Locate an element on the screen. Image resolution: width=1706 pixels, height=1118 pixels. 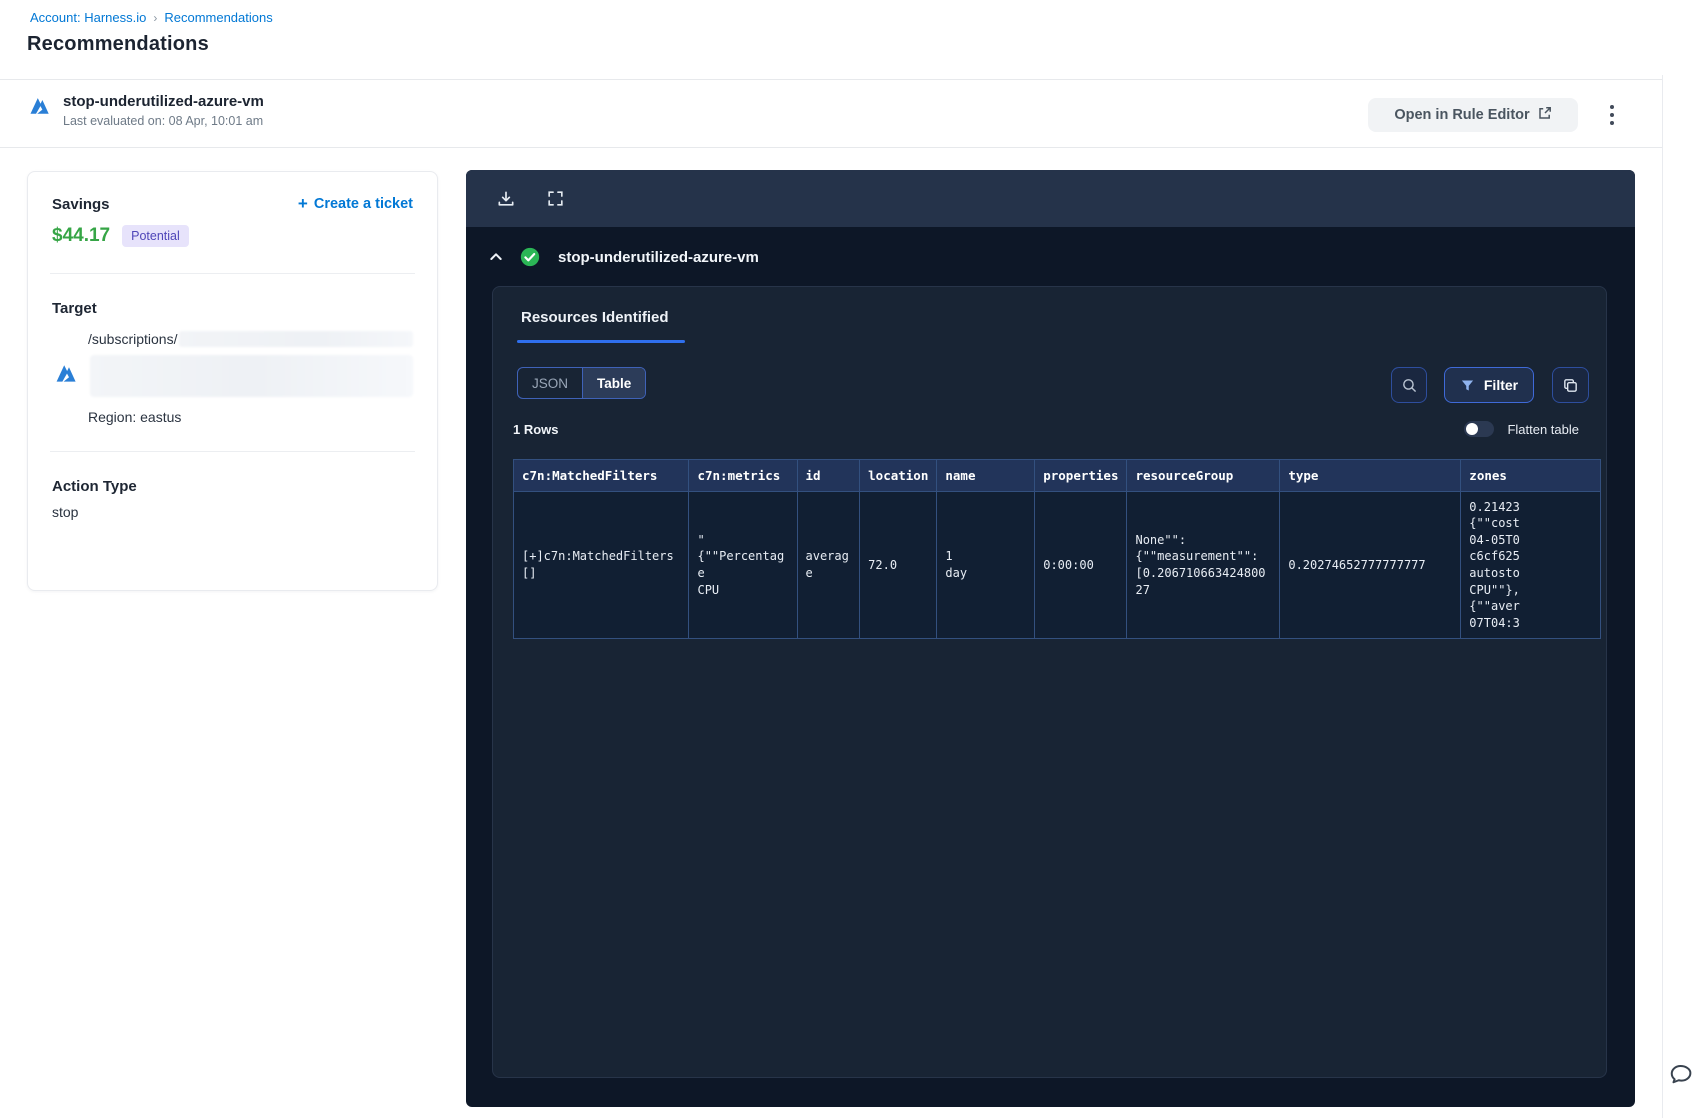
search-button is located at coordinates (1409, 385).